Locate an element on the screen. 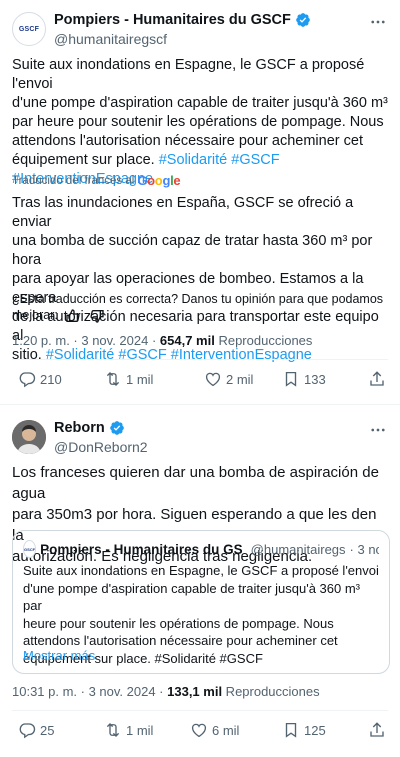  avatar-portrait is located at coordinates (29, 437).